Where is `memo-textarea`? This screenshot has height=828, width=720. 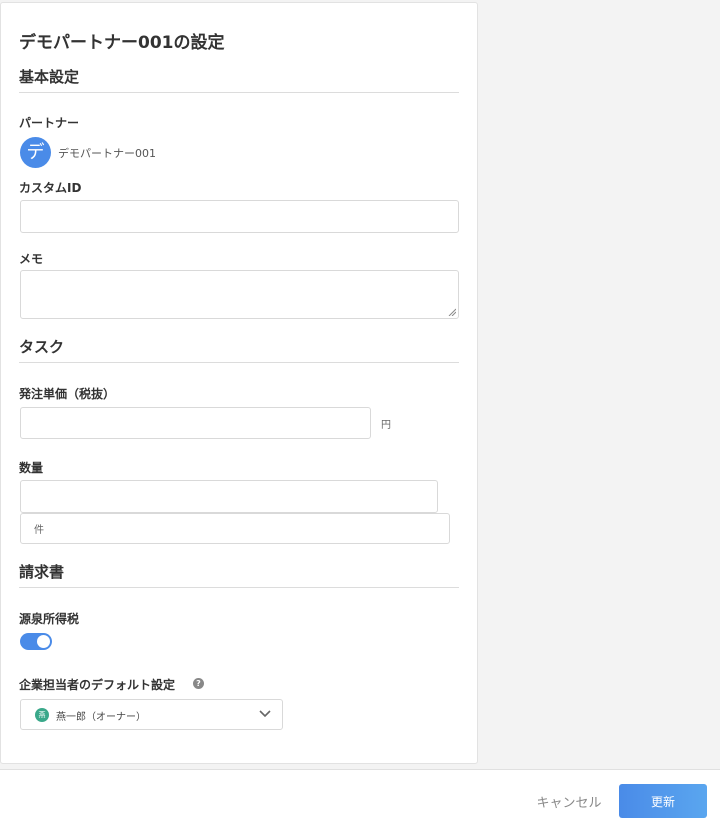 memo-textarea is located at coordinates (239, 294).